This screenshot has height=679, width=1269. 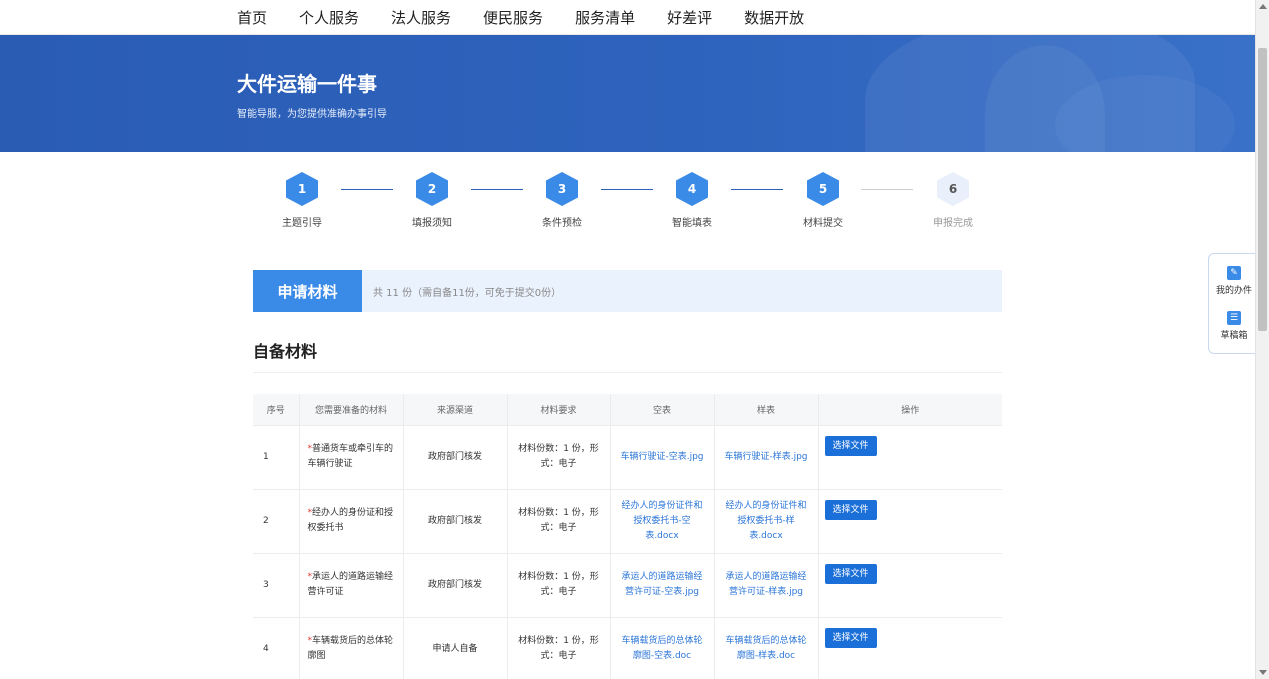 I want to click on step-2: 2 填报须知, so click(x=432, y=200).